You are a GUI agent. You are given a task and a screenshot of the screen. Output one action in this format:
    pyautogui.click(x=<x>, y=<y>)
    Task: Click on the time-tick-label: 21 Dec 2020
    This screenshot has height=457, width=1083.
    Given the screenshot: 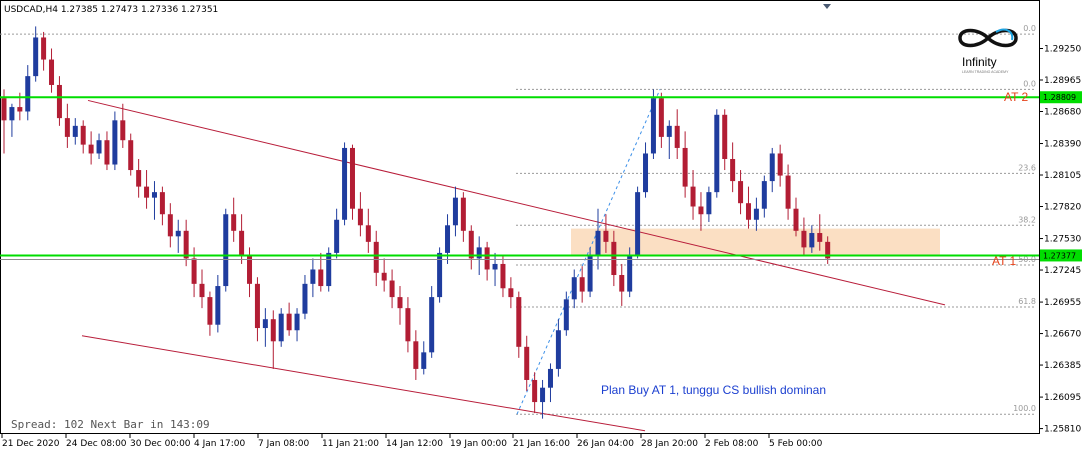 What is the action you would take?
    pyautogui.click(x=31, y=444)
    